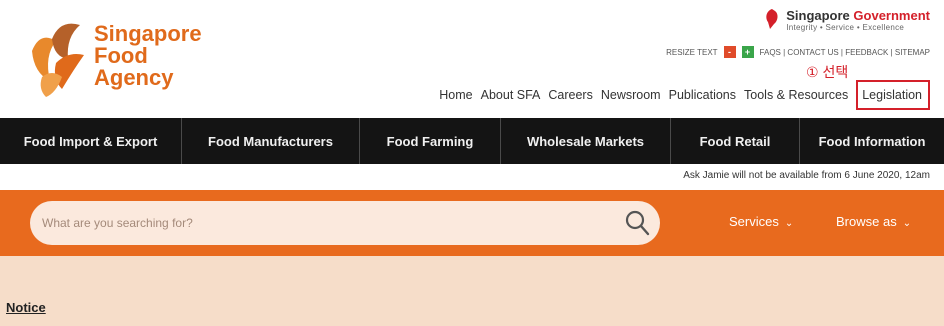 The image size is (944, 326). What do you see at coordinates (26, 307) in the screenshot?
I see `notice-heading: Notice` at bounding box center [26, 307].